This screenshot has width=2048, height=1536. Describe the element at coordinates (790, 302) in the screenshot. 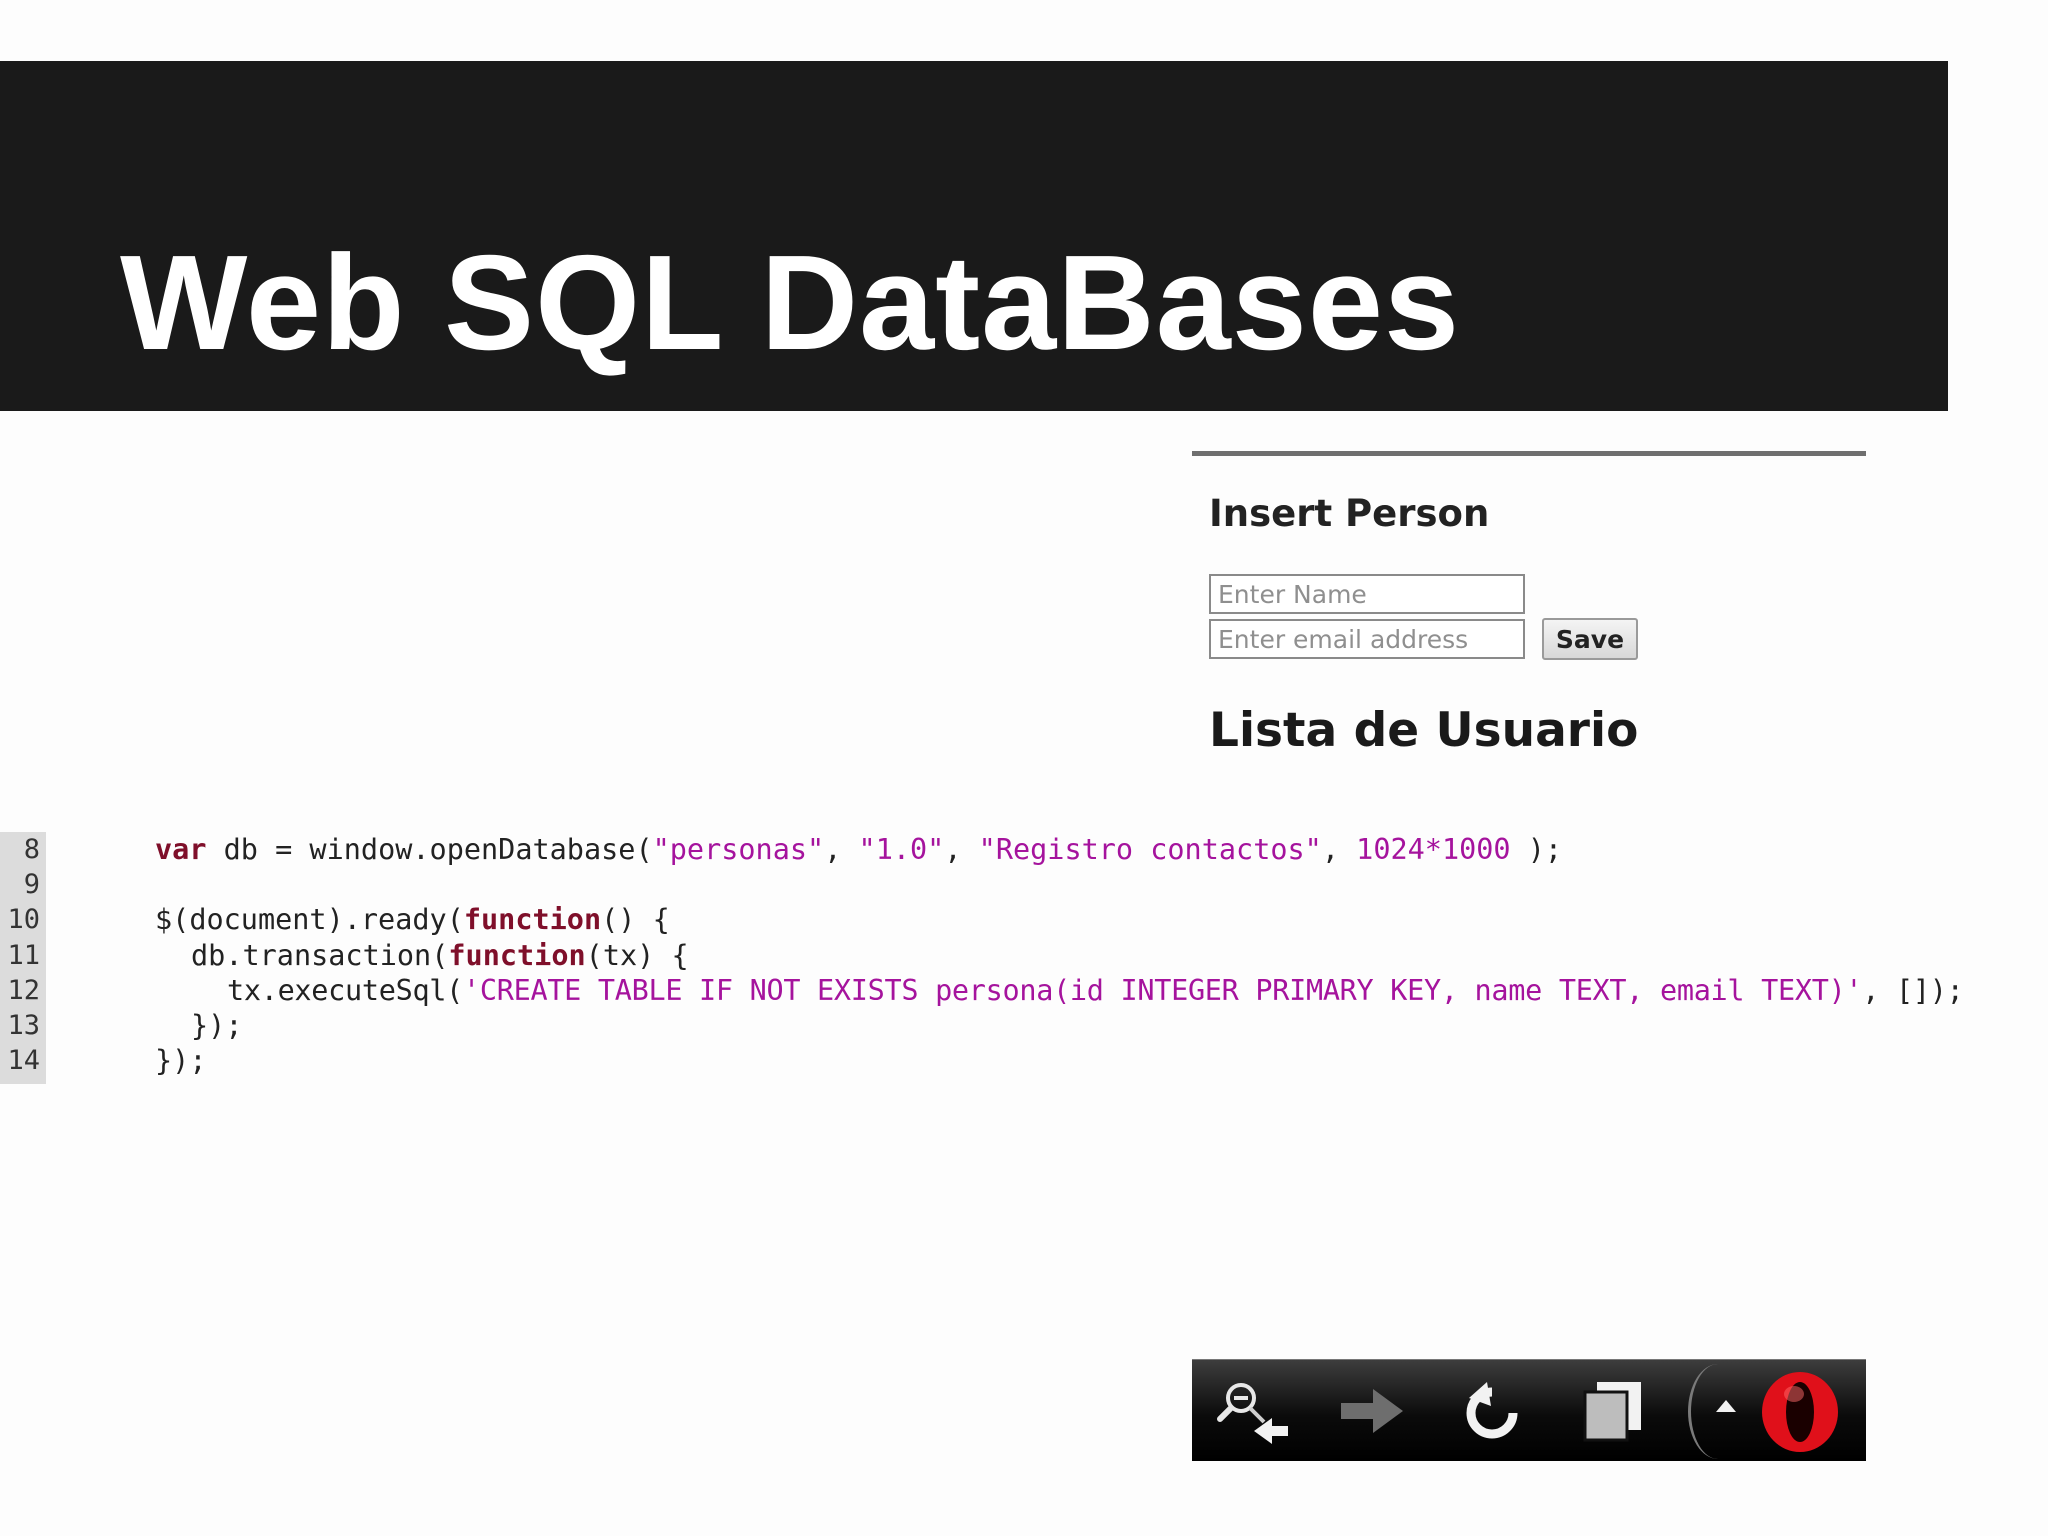

I see `slide-title: Web SQL DataBases` at that location.